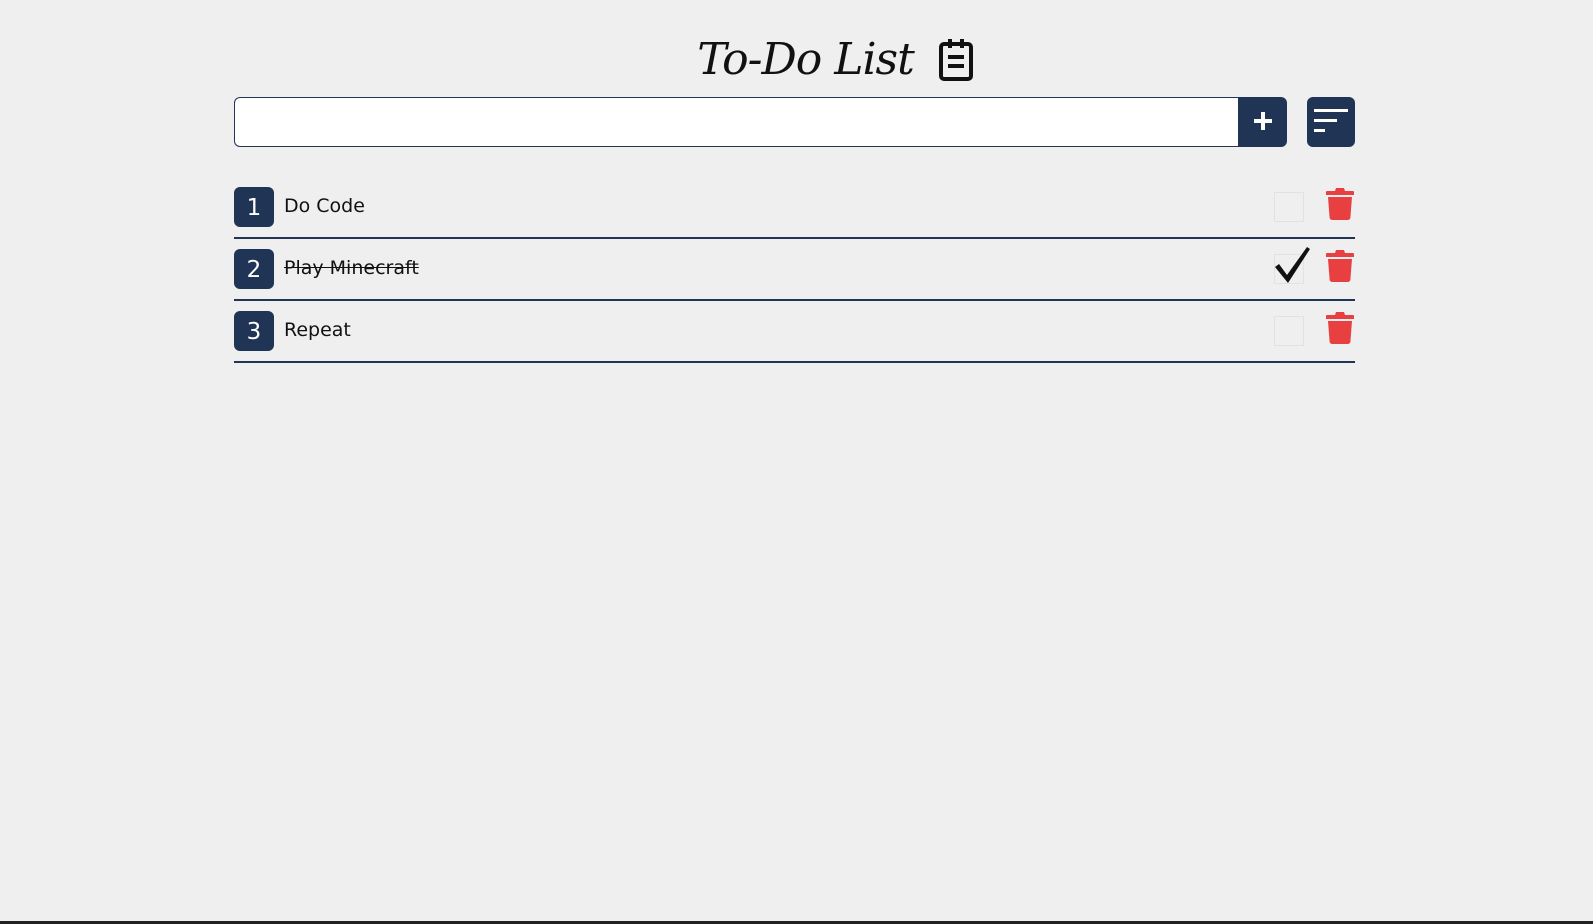 Image resolution: width=1593 pixels, height=924 pixels. What do you see at coordinates (794, 332) in the screenshot?
I see `list-item: 3 Repeat` at bounding box center [794, 332].